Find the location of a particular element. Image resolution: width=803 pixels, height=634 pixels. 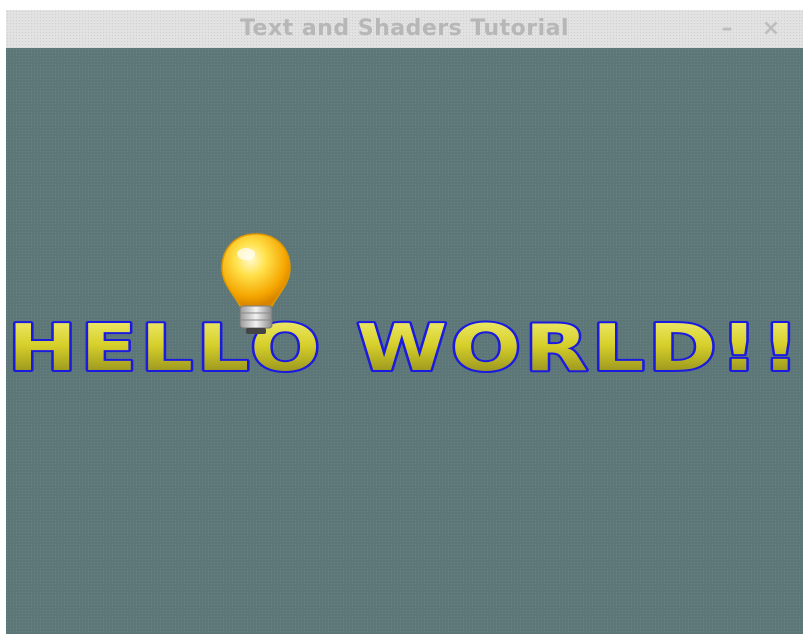

lightbulb-icon is located at coordinates (256, 283).